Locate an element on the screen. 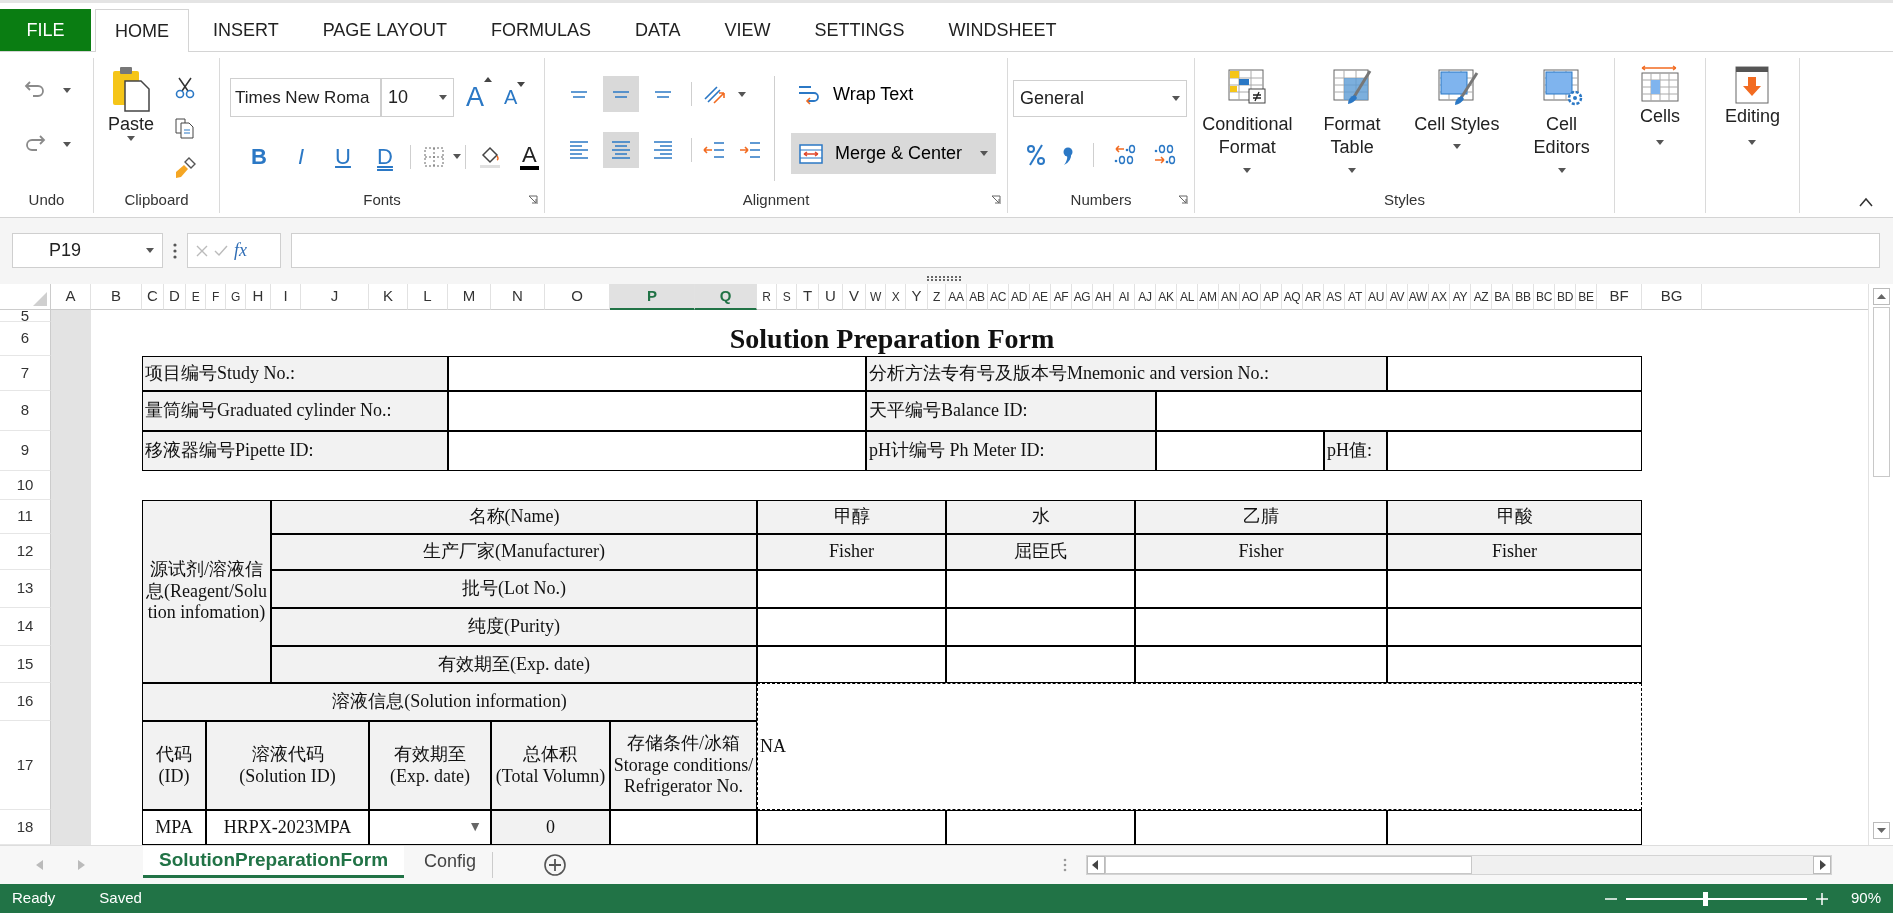 The height and width of the screenshot is (913, 1893). column-header: Z is located at coordinates (937, 297).